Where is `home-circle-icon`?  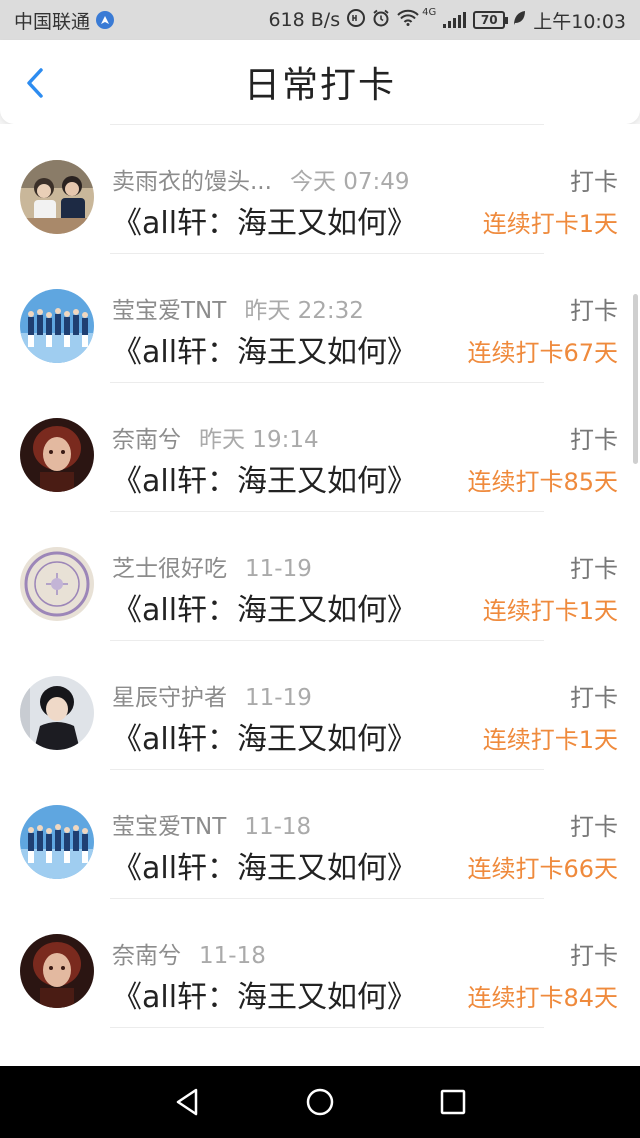 home-circle-icon is located at coordinates (320, 1102).